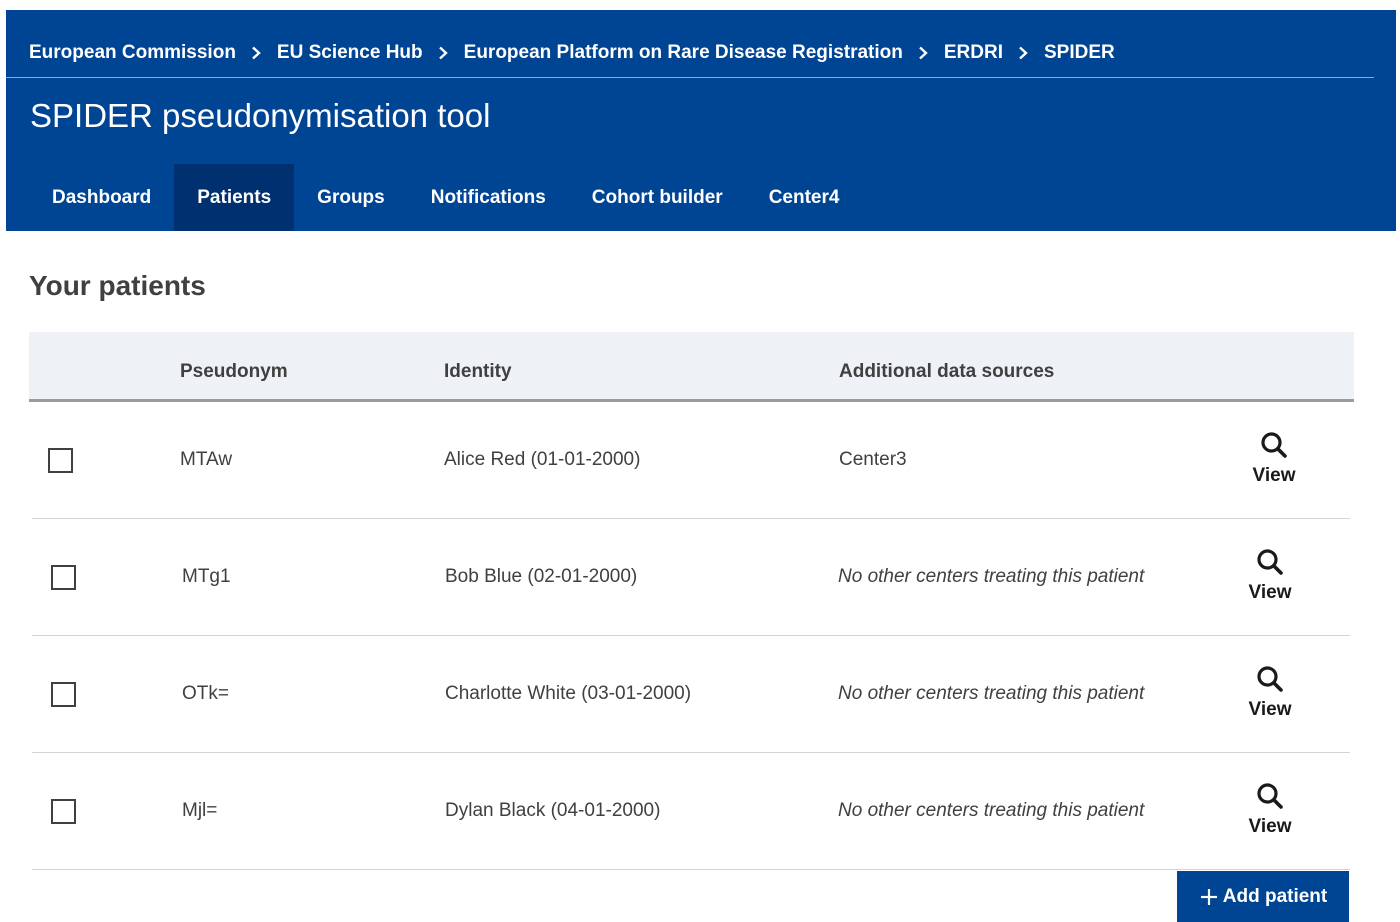 This screenshot has width=1400, height=922. I want to click on nav-groups: Groups, so click(351, 197).